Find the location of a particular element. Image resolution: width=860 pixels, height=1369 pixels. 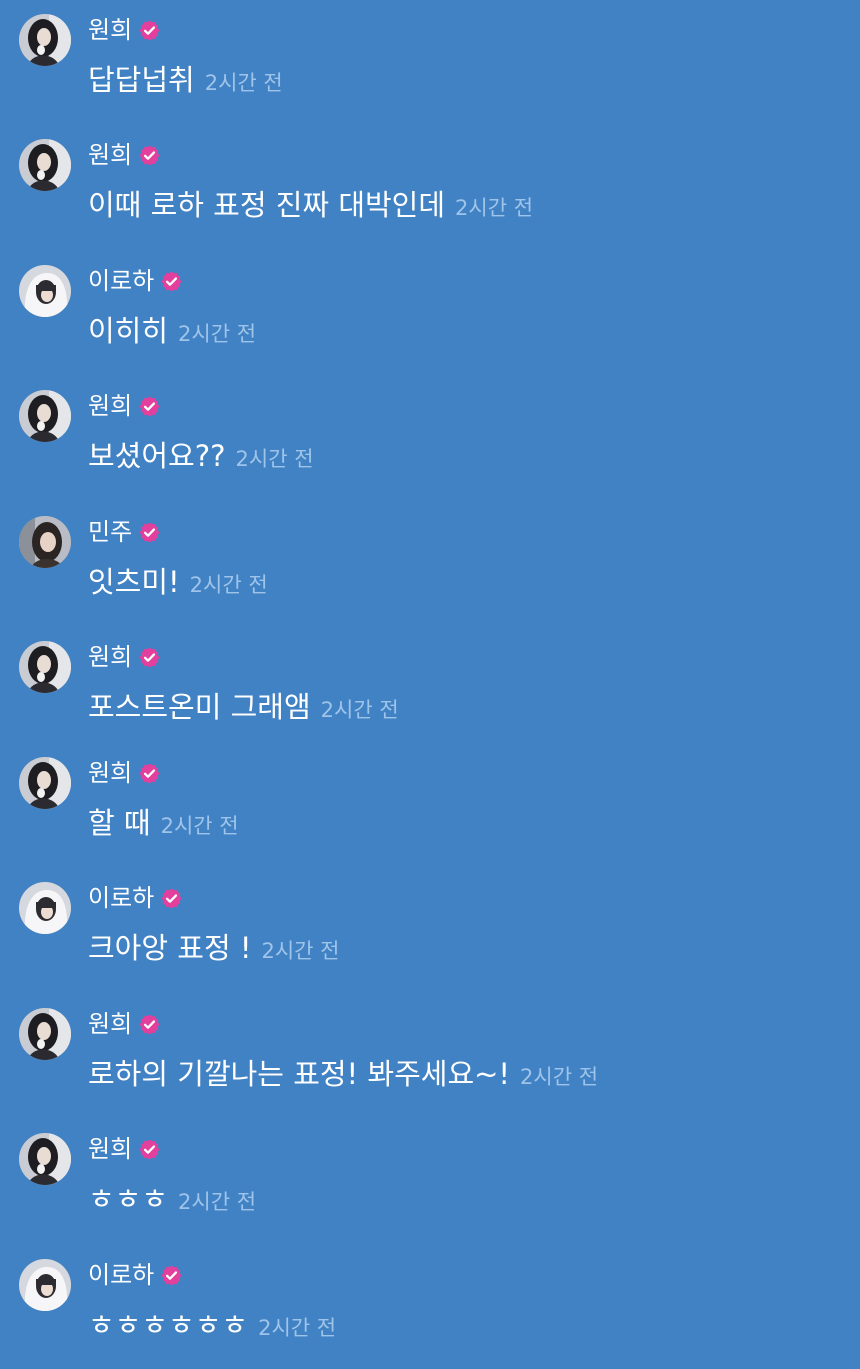

message-body: 할 때 2시간 전 is located at coordinates (163, 823).